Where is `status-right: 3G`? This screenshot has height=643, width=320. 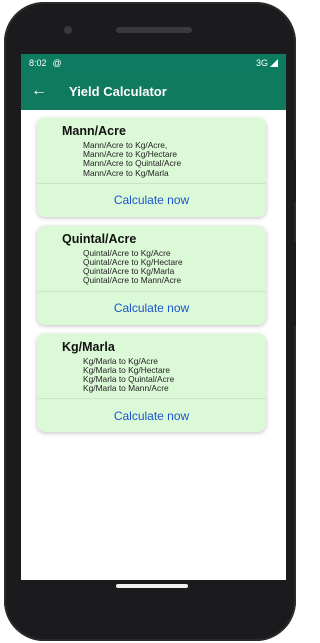
status-right: 3G is located at coordinates (267, 63).